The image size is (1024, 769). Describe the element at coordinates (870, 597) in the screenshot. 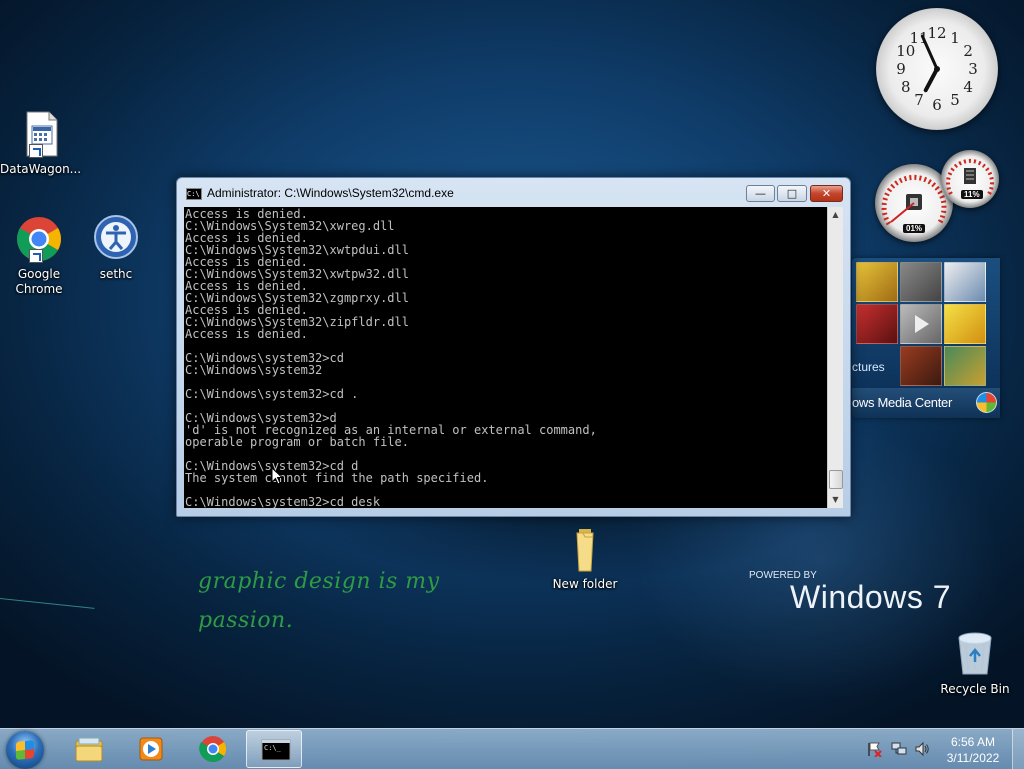

I see `windows-7-logo-text: Windows 7` at that location.